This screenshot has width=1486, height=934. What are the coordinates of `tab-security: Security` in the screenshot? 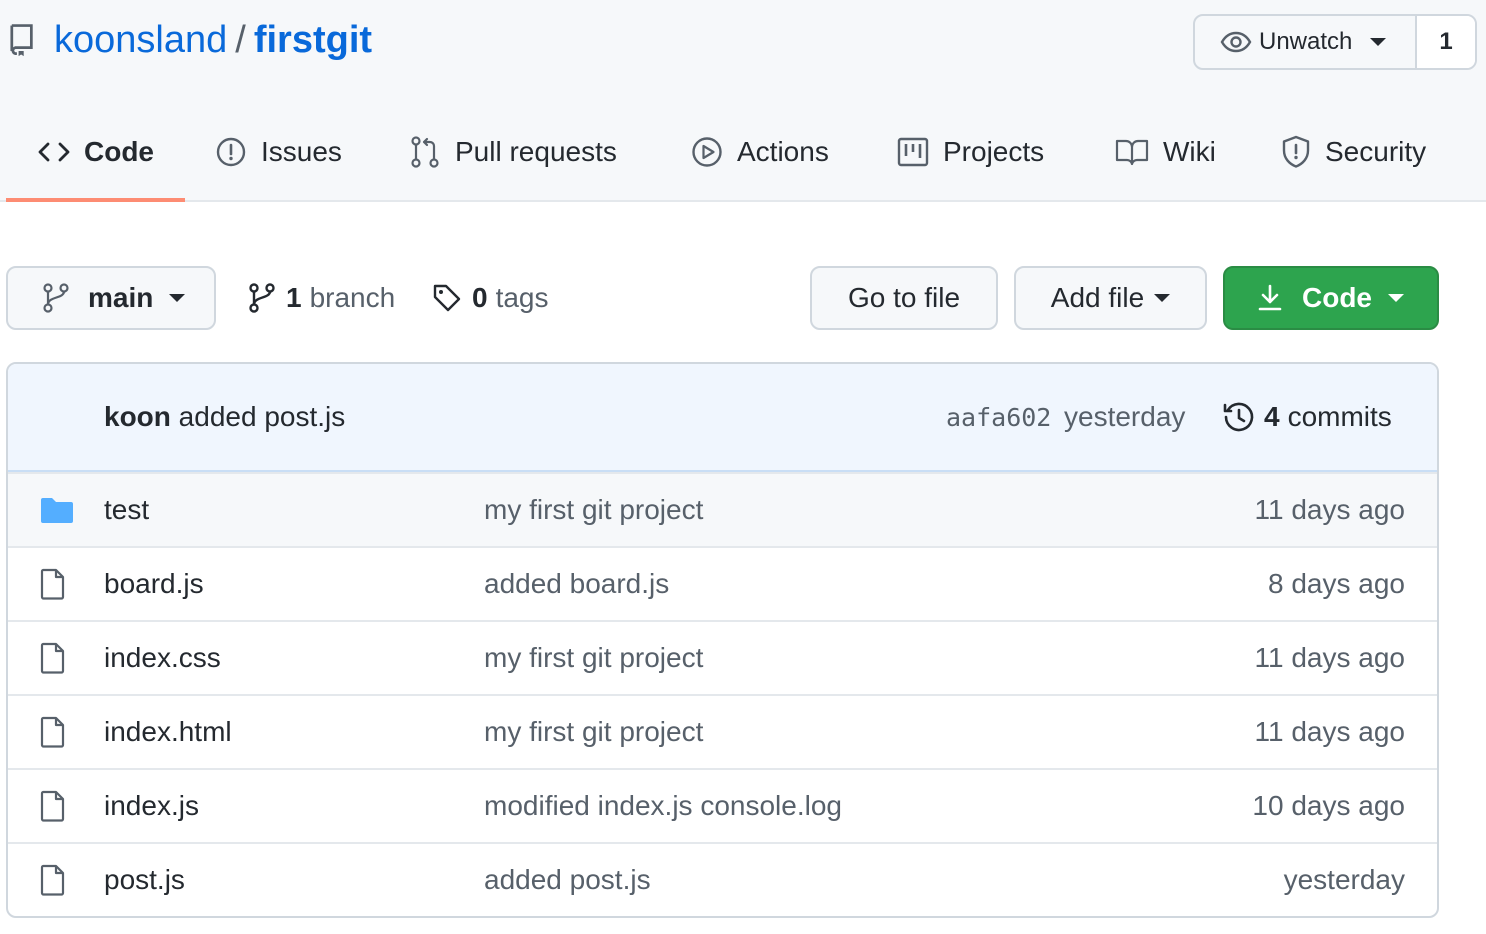 It's located at (1367, 152).